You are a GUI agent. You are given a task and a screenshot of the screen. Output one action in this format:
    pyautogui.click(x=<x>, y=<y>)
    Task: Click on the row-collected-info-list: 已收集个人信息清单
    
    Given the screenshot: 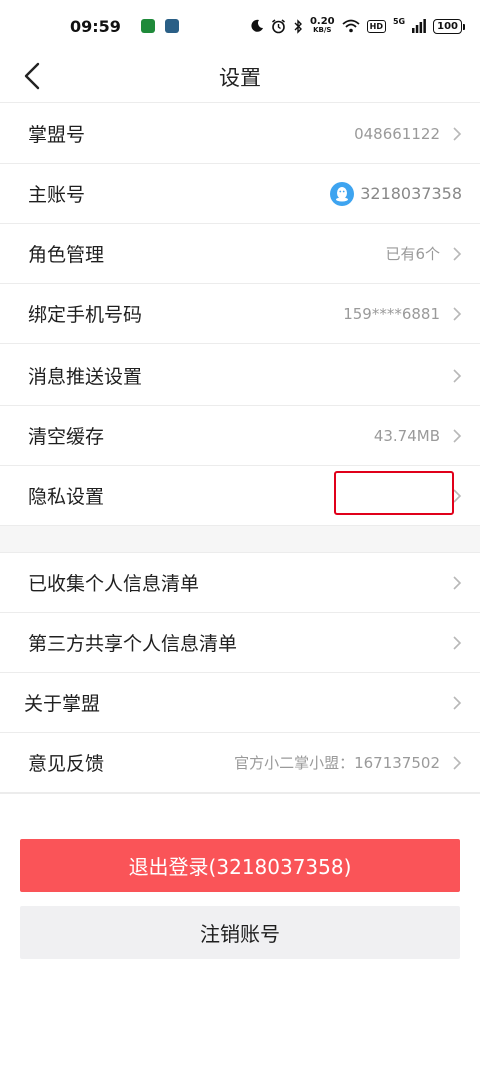 What is the action you would take?
    pyautogui.click(x=240, y=583)
    